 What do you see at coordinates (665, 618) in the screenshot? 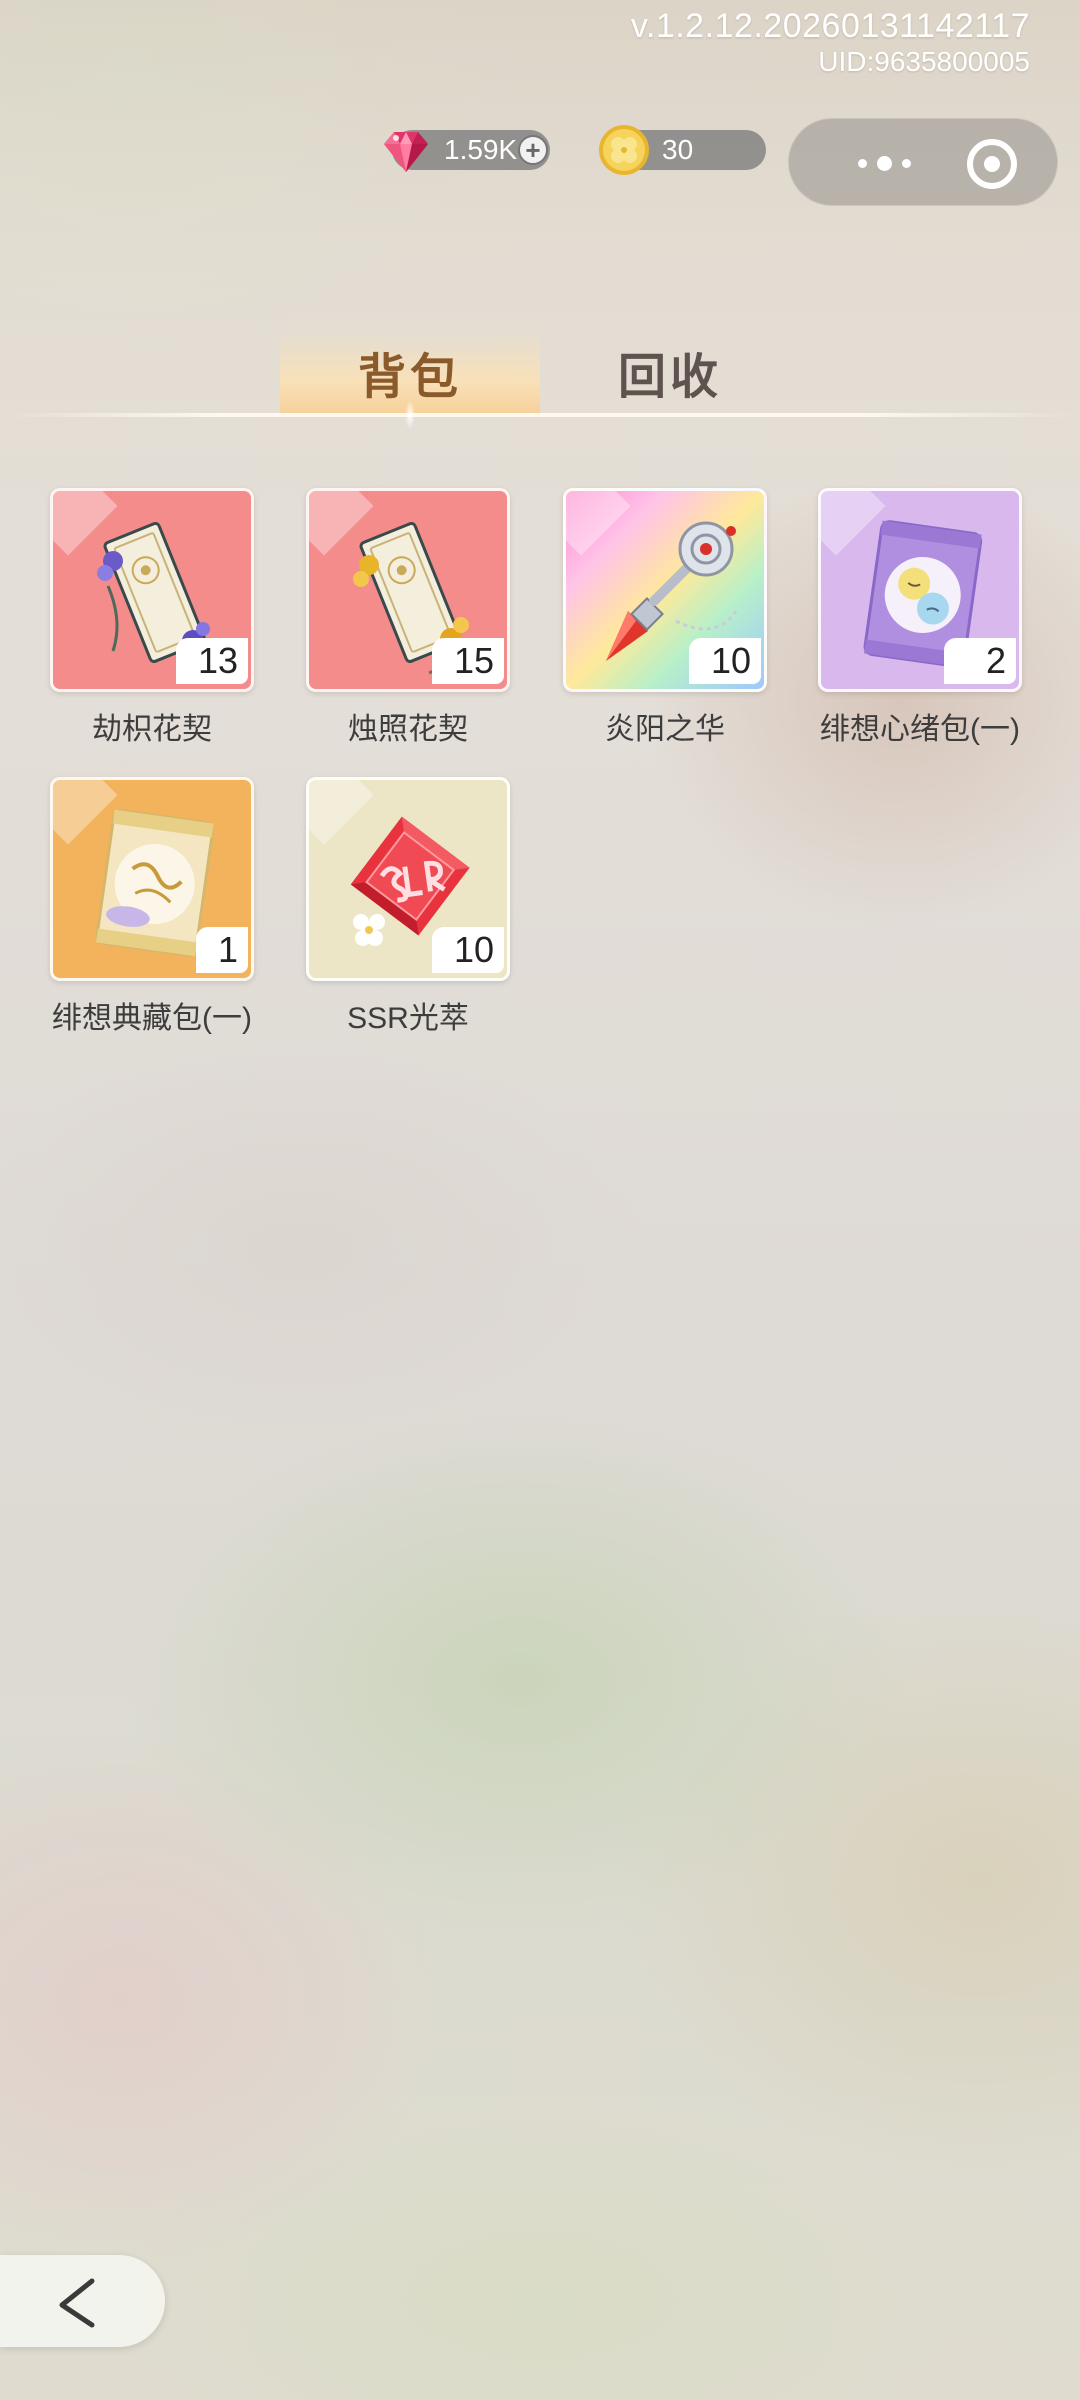
I see `inventory-item: 10 炎阳之华` at bounding box center [665, 618].